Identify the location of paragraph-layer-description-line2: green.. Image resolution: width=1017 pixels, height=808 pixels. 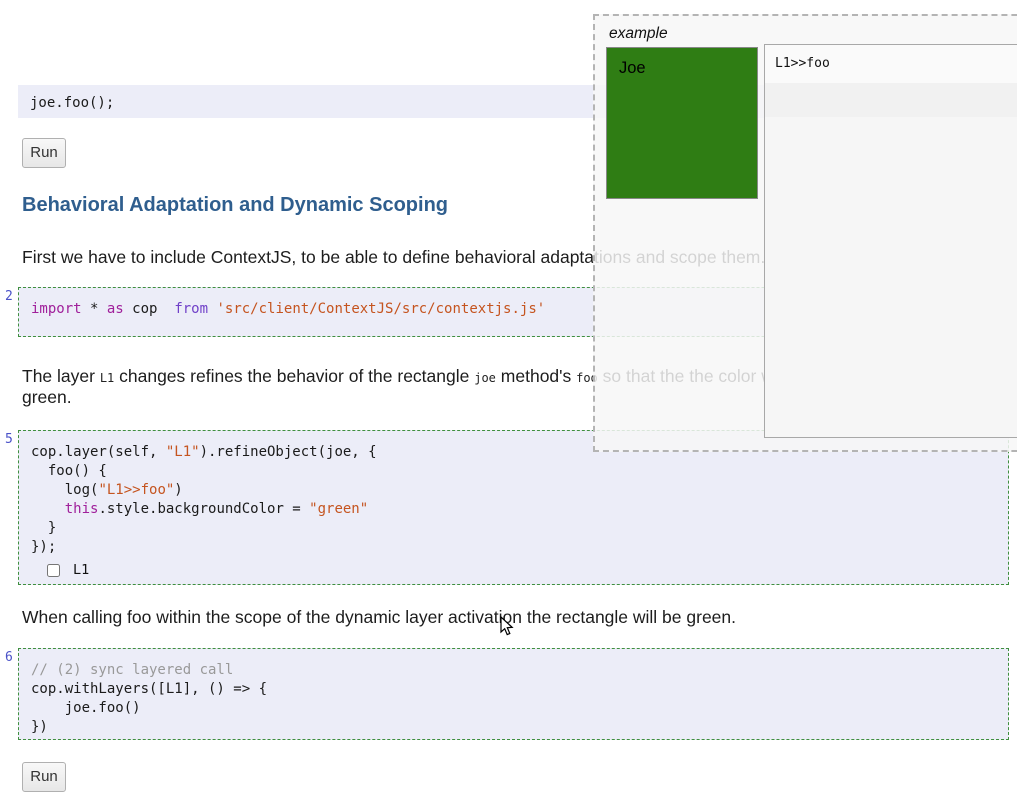
(47, 397).